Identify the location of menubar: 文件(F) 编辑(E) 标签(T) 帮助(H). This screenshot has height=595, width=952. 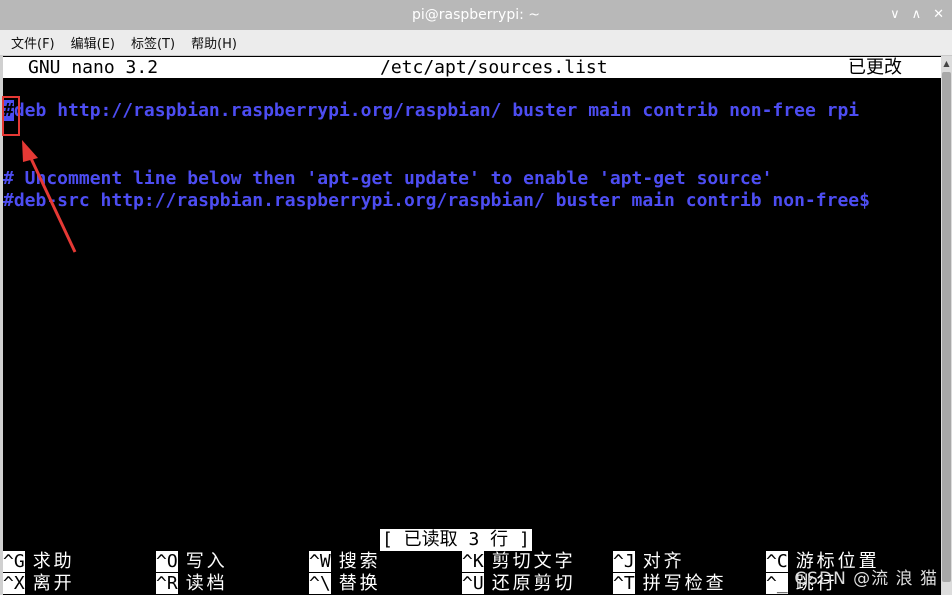
(476, 43).